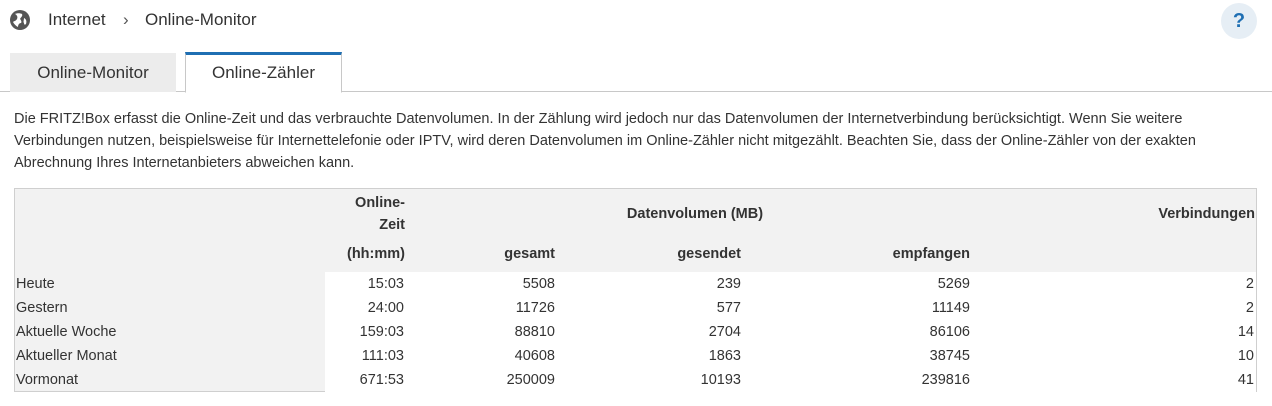 Image resolution: width=1272 pixels, height=406 pixels. What do you see at coordinates (20, 20) in the screenshot?
I see `globe-icon` at bounding box center [20, 20].